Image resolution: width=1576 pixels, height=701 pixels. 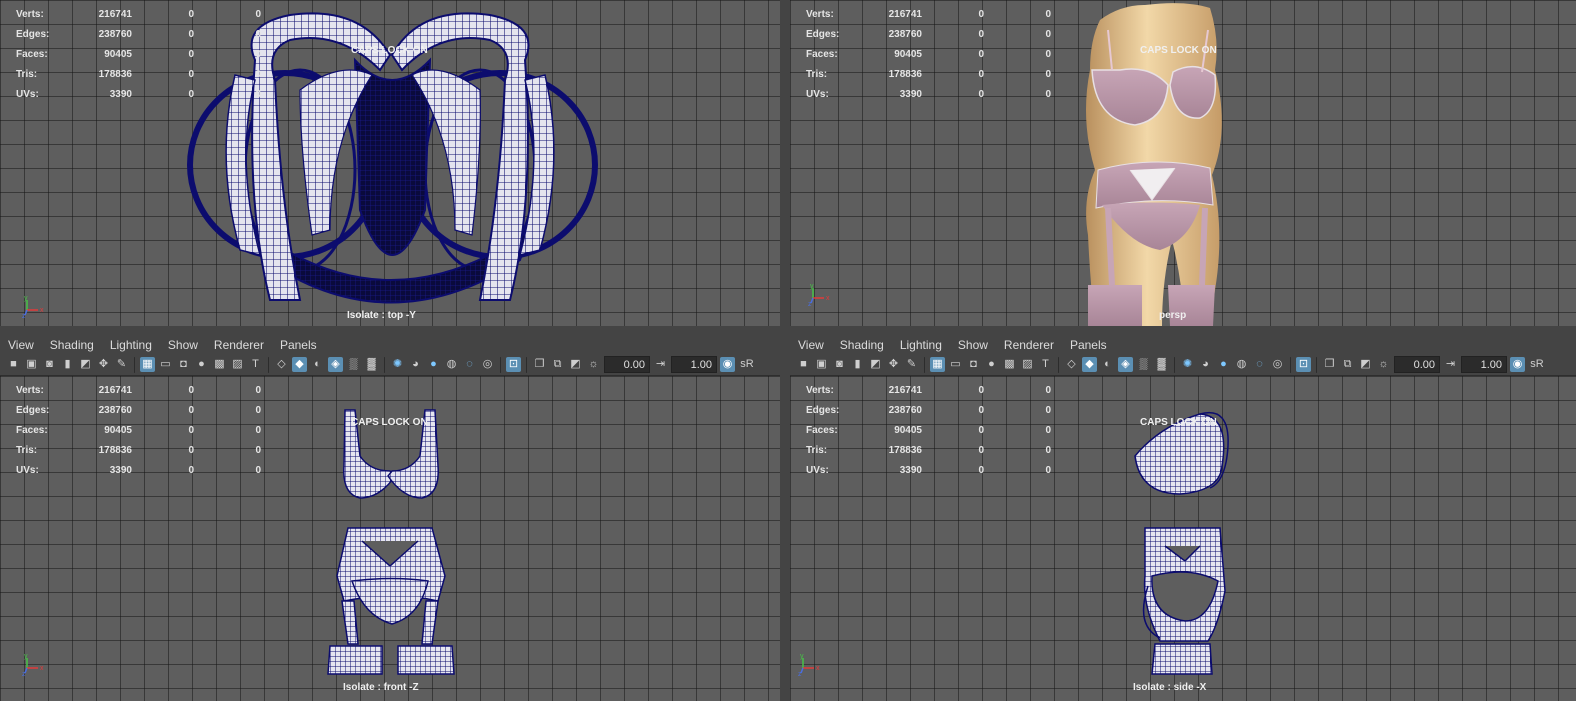 I want to click on axis-x-label: x, so click(x=42, y=310).